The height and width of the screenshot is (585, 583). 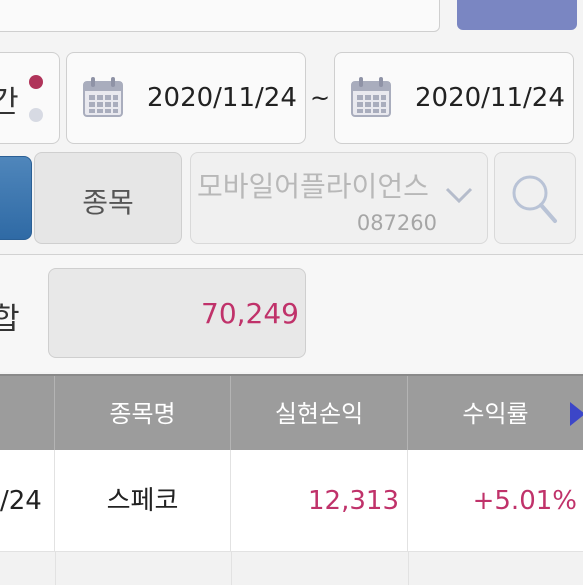 I want to click on radio-dot-selected, so click(x=36, y=82).